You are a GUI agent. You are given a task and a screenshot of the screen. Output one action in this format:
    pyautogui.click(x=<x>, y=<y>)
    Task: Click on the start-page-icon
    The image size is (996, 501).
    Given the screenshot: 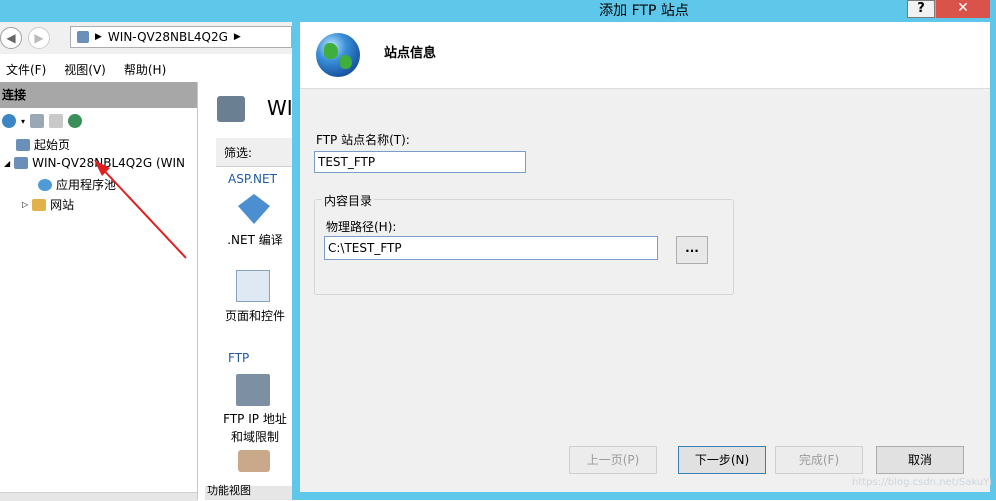 What is the action you would take?
    pyautogui.click(x=23, y=144)
    